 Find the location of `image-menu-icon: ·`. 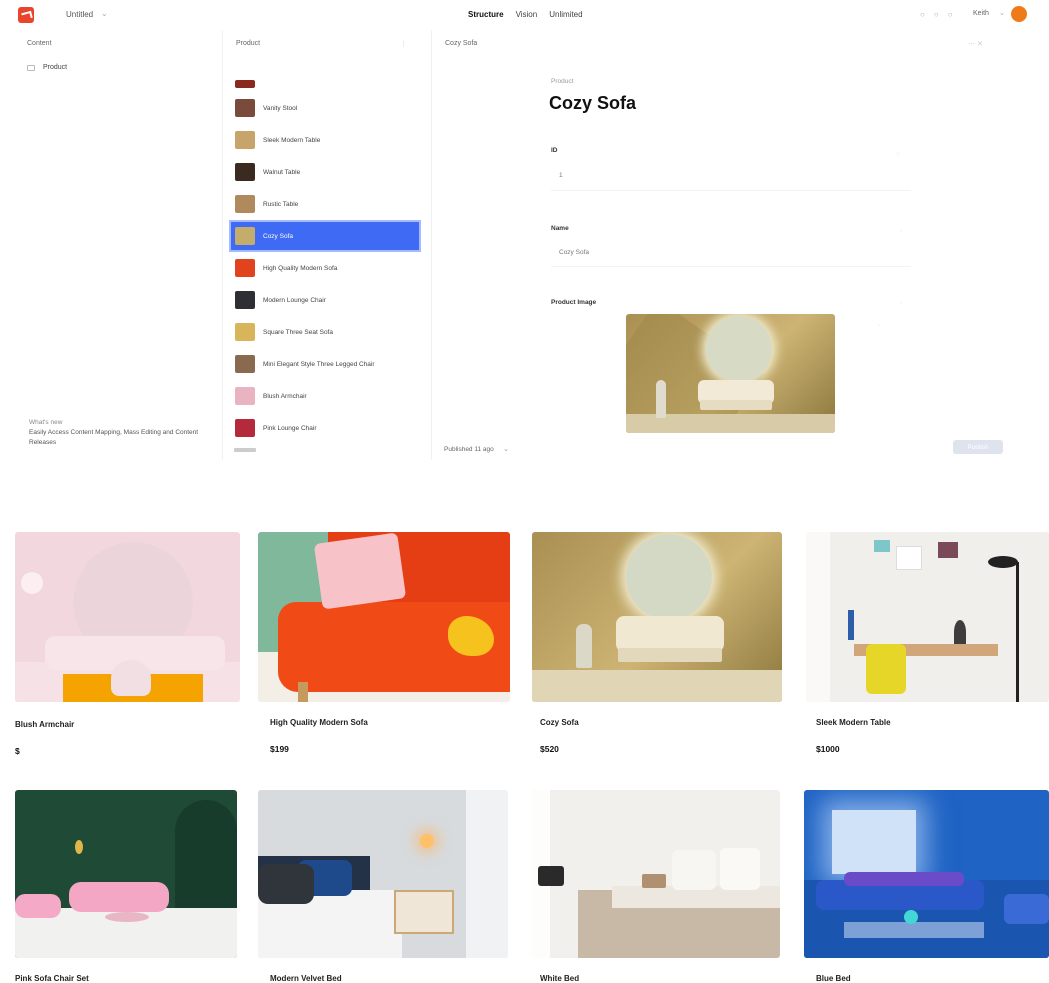

image-menu-icon: · is located at coordinates (879, 325).